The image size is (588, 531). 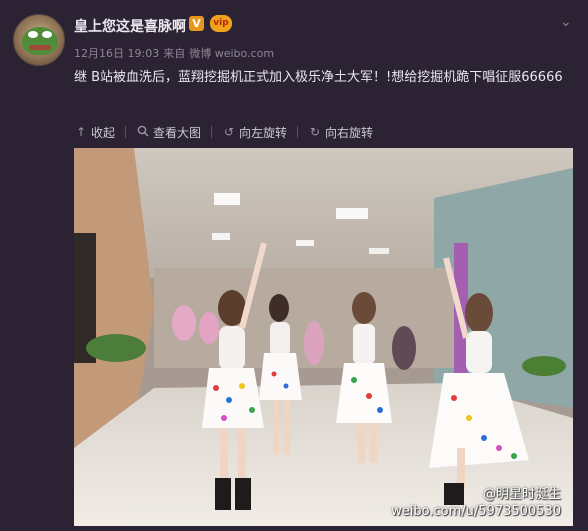 I want to click on rotate-left-label: 向左旋转, so click(x=263, y=132).